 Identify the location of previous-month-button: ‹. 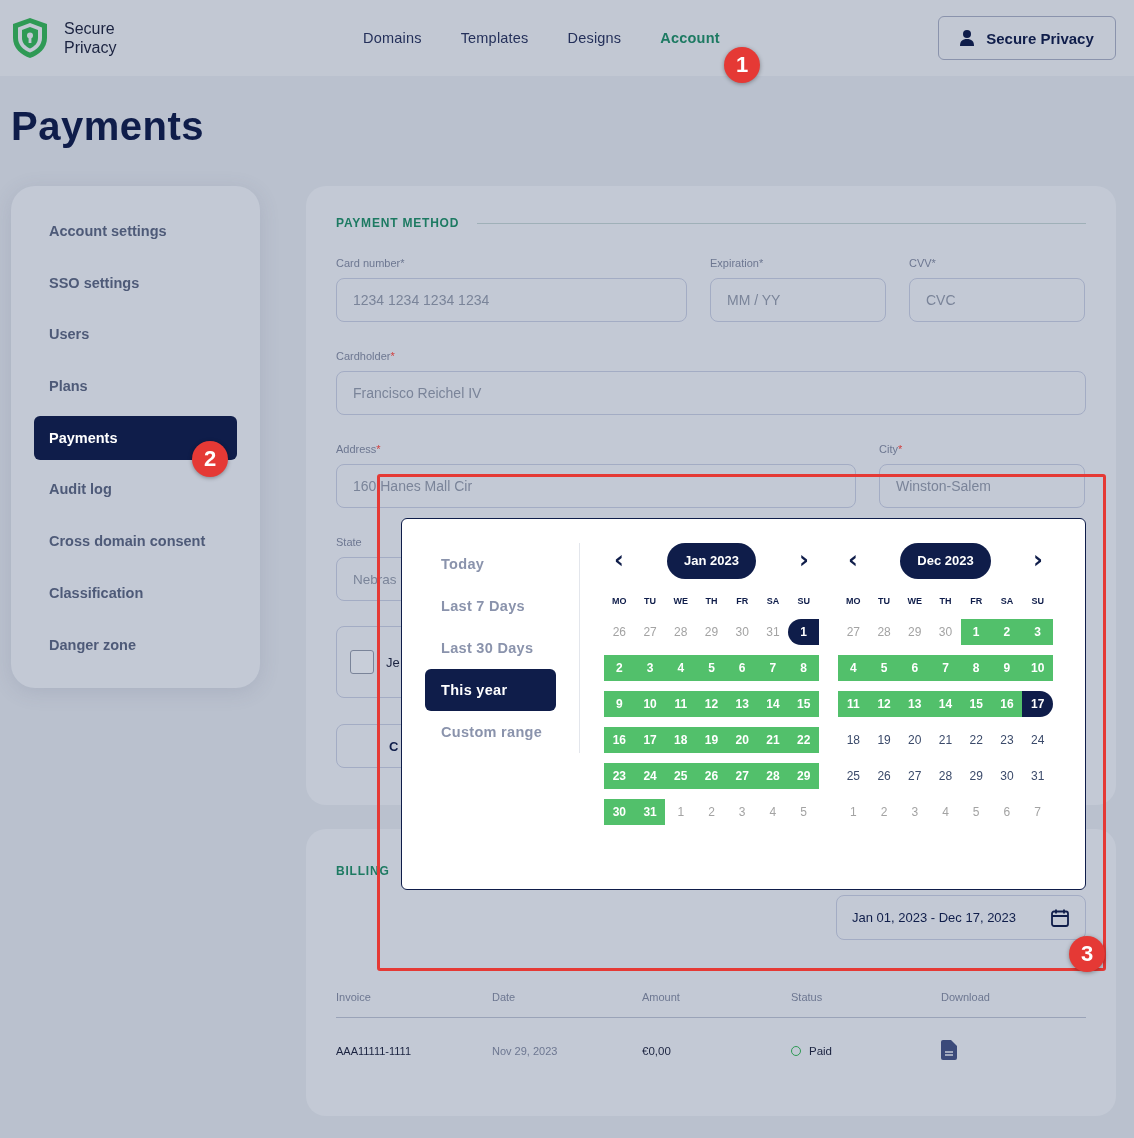
(853, 561).